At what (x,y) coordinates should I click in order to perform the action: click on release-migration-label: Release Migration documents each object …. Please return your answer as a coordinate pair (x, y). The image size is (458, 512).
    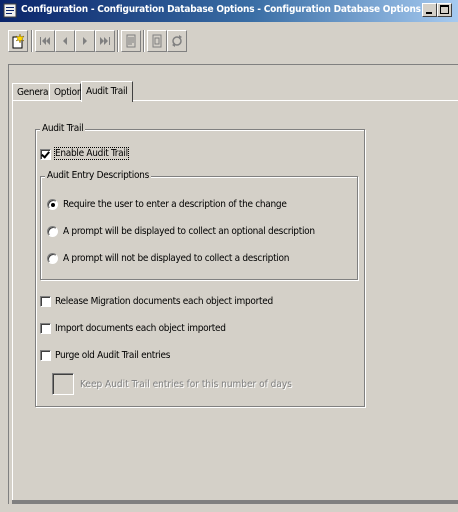
    Looking at the image, I should click on (164, 301).